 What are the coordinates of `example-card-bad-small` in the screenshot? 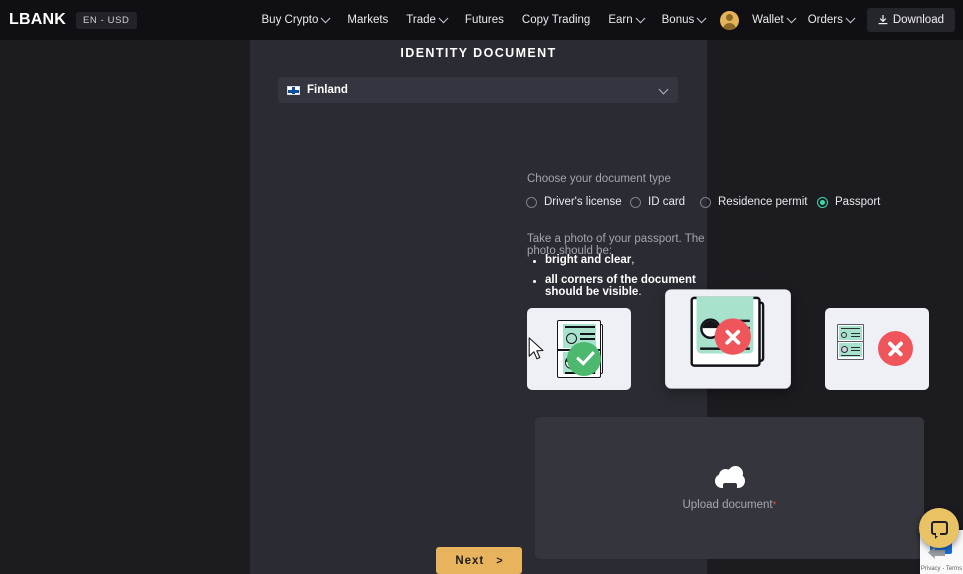 It's located at (877, 349).